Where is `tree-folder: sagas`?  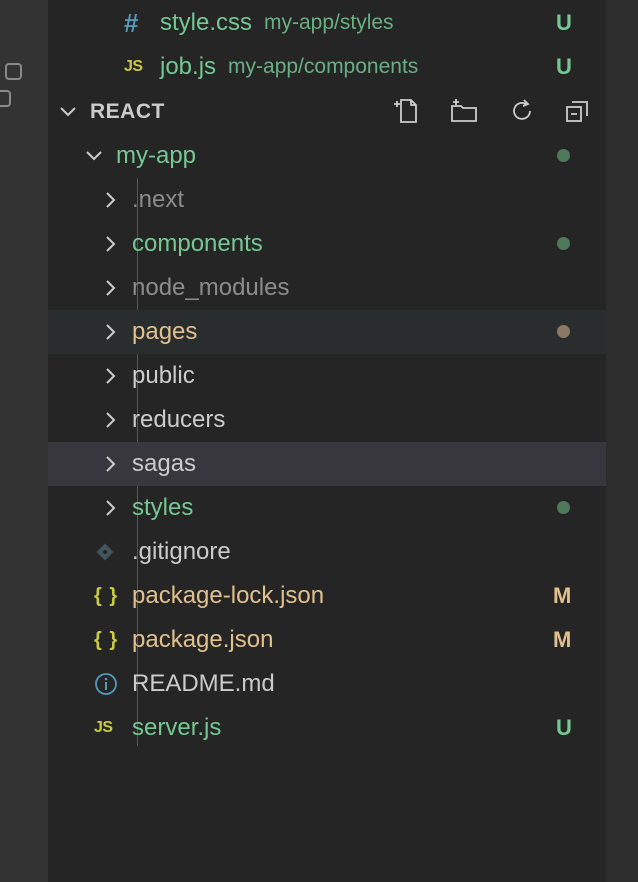
tree-folder: sagas is located at coordinates (327, 464).